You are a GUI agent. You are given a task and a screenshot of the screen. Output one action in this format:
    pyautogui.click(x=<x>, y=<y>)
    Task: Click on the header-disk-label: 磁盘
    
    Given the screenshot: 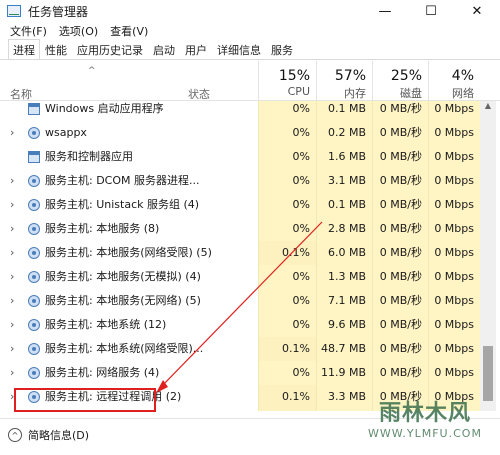 What is the action you would take?
    pyautogui.click(x=411, y=93)
    